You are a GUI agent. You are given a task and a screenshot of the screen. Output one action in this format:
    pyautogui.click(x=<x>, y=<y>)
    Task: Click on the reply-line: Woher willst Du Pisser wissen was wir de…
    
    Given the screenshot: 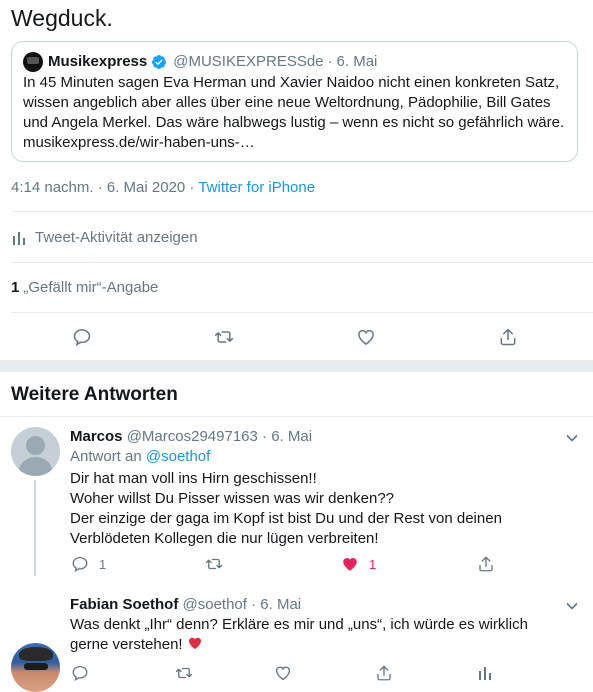 What is the action you would take?
    pyautogui.click(x=232, y=498)
    